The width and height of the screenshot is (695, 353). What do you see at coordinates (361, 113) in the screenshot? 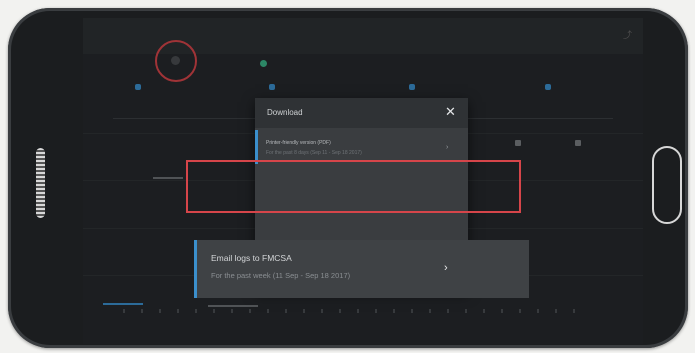
I see `dialog-header: Download ✕` at bounding box center [361, 113].